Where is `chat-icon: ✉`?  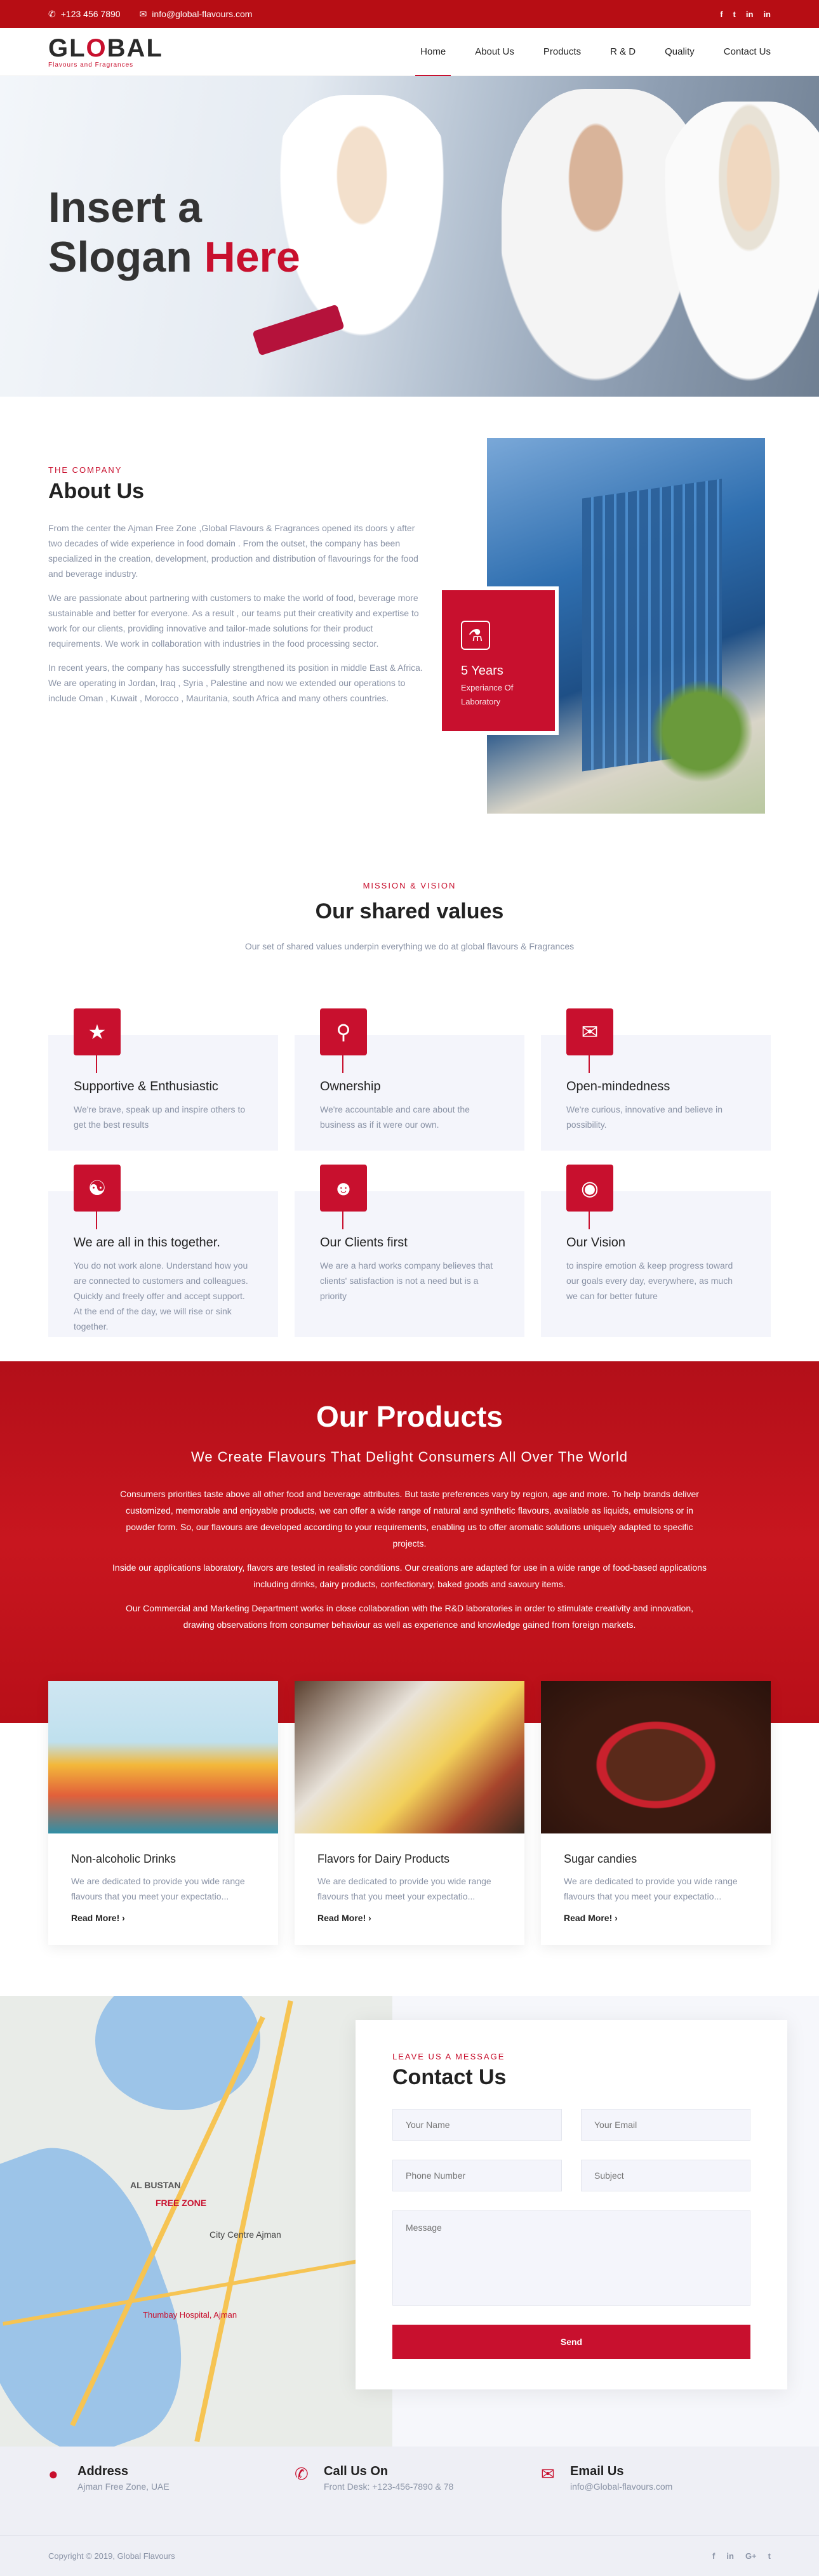
chat-icon: ✉ is located at coordinates (589, 1032).